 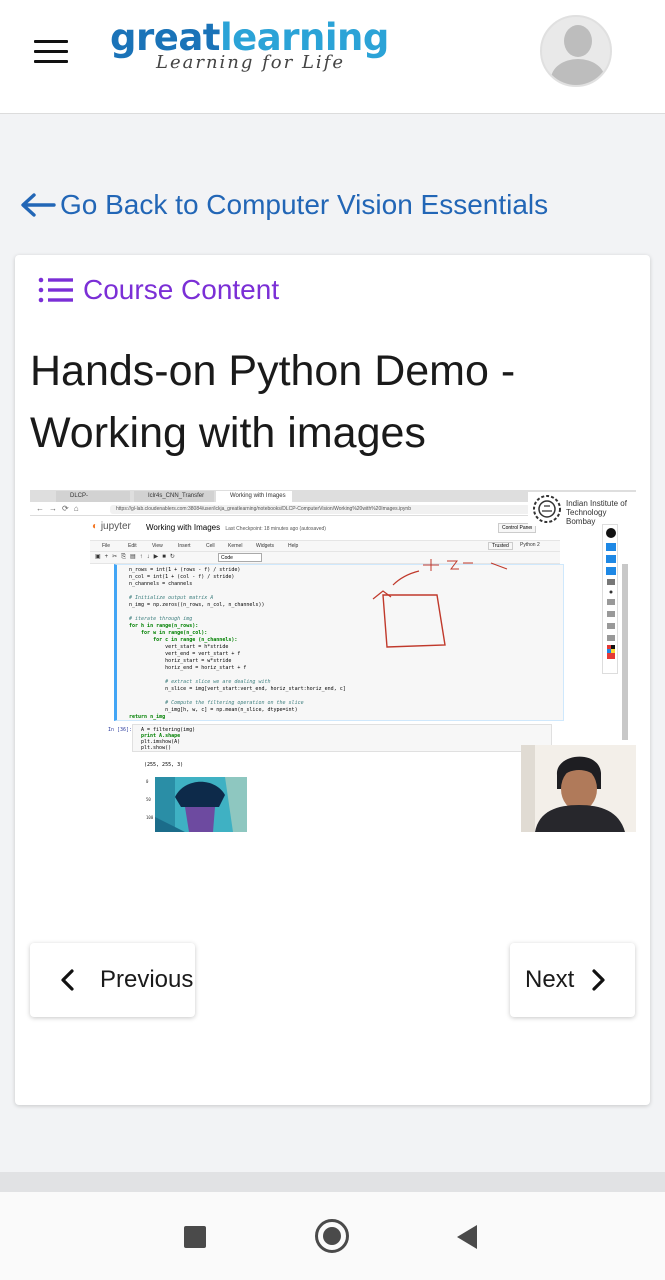 I want to click on menu-item: Kernel, so click(x=235, y=546).